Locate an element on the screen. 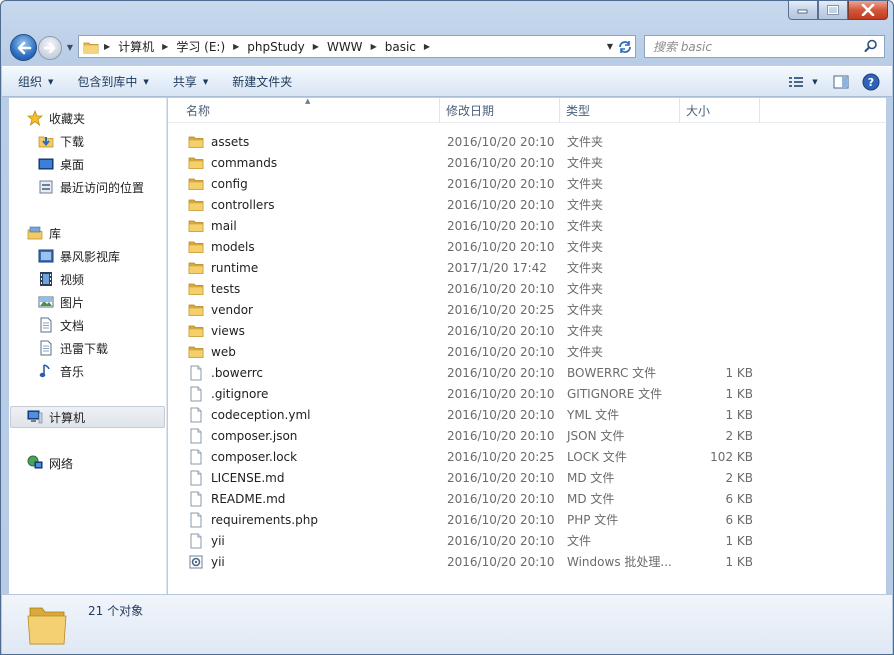  maximize-button is located at coordinates (833, 10).